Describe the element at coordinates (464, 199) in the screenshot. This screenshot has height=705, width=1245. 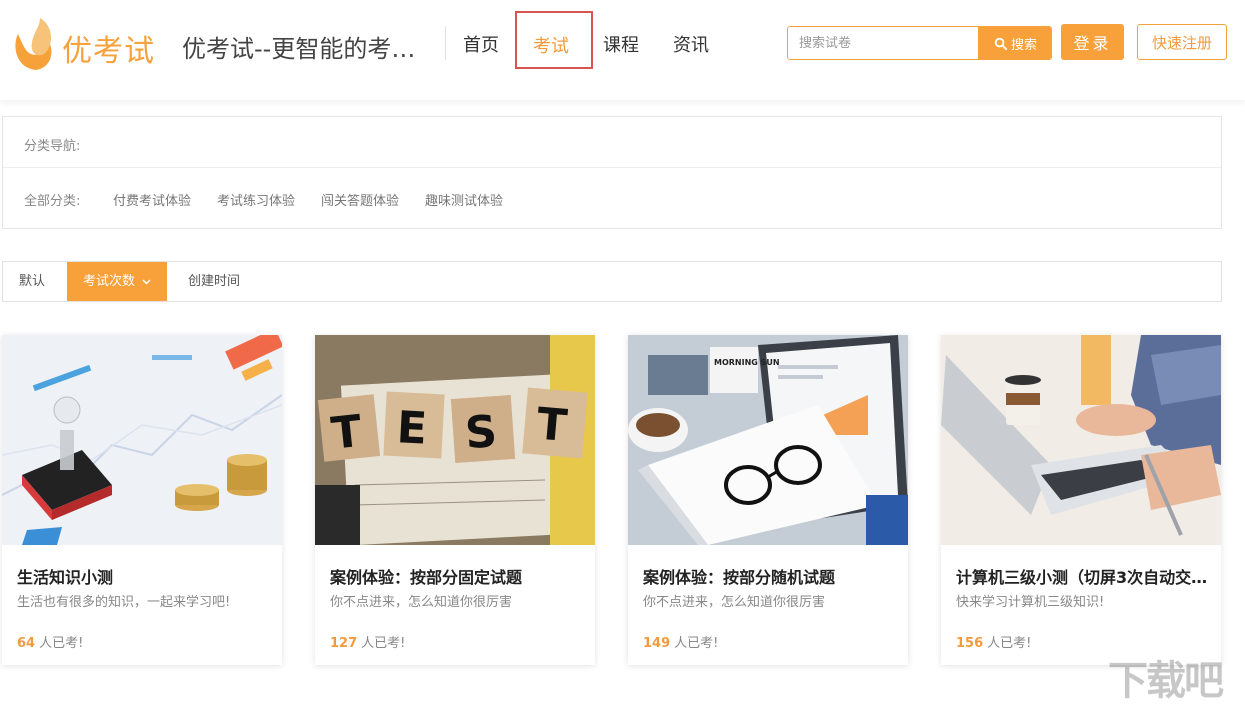
I see `category-link-fun: 趣味测试体验` at that location.